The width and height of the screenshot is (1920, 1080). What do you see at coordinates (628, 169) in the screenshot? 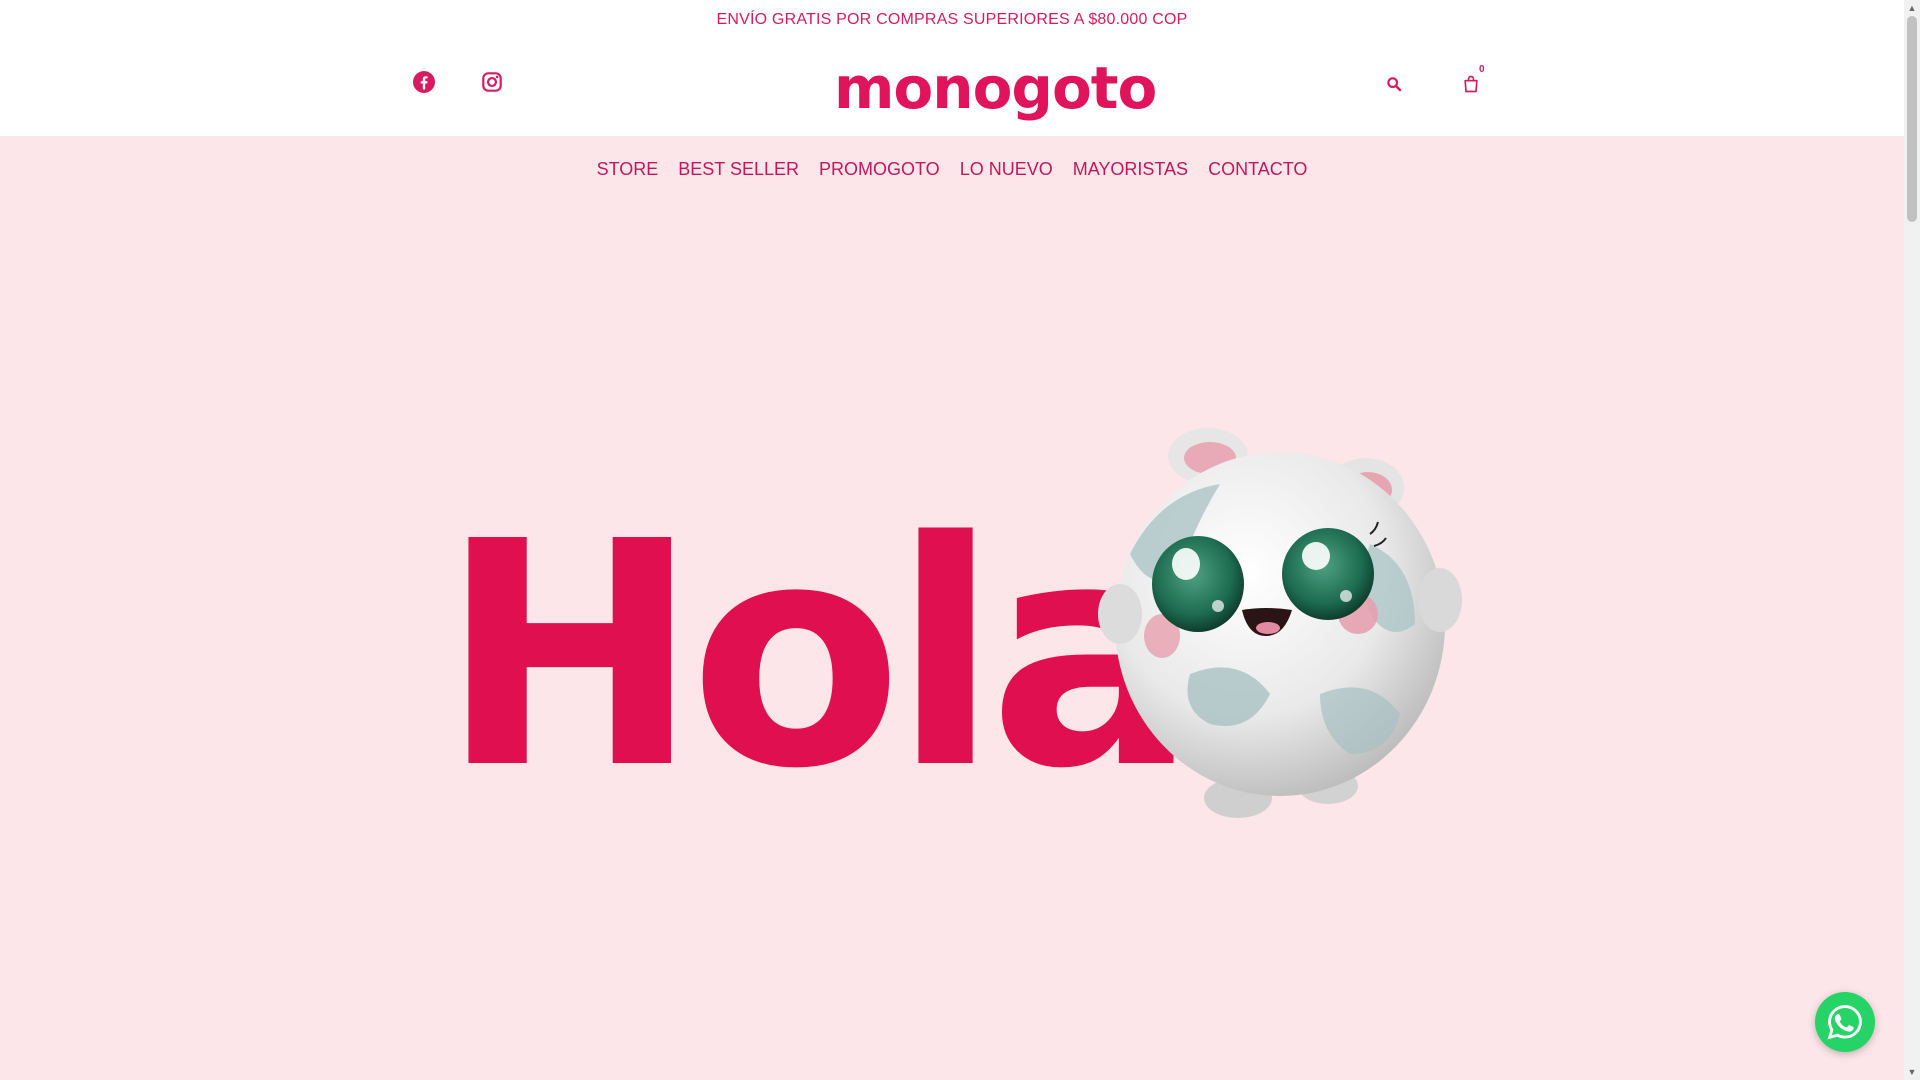
I see `nav-item-store: STORE` at bounding box center [628, 169].